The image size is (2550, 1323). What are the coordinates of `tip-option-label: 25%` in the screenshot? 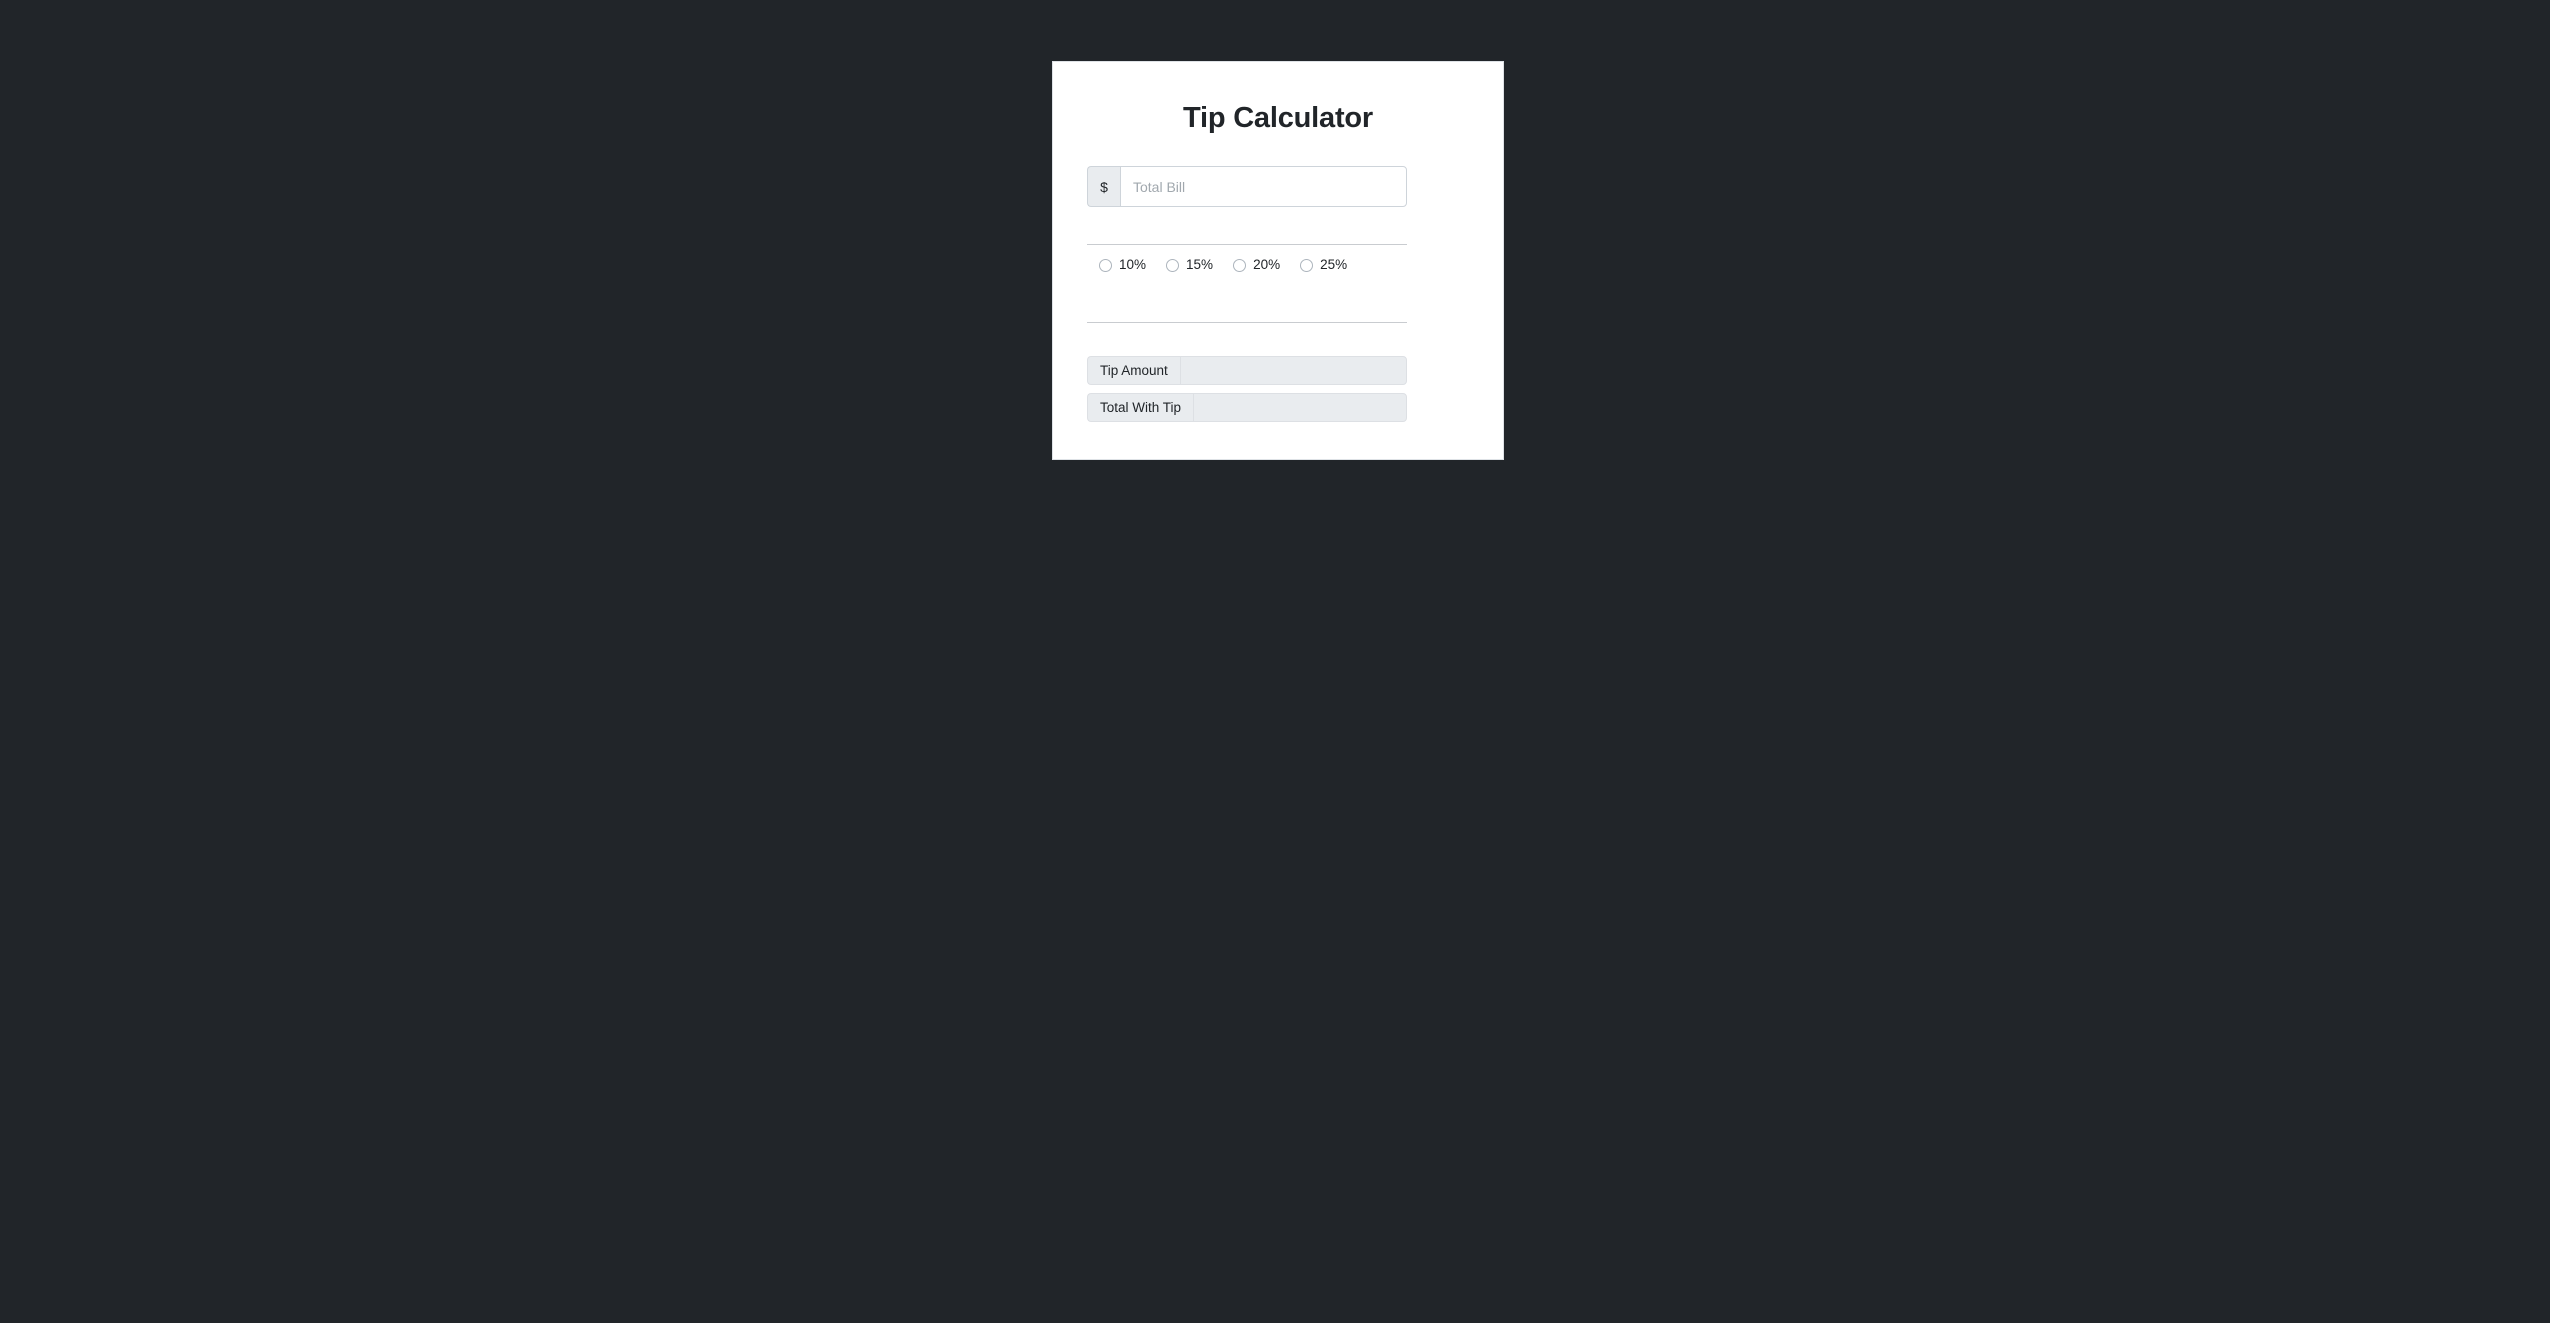 It's located at (1334, 264).